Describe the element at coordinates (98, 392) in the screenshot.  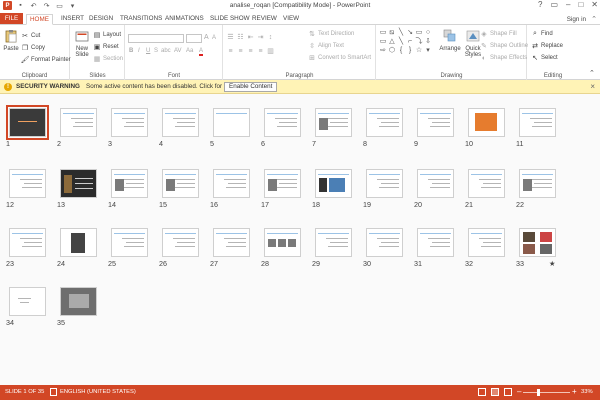
I see `language-status: ENGLISH (UNITED STATES)` at that location.